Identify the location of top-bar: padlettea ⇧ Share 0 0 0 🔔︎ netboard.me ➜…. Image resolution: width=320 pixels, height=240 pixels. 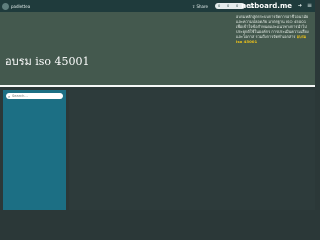
(157, 6).